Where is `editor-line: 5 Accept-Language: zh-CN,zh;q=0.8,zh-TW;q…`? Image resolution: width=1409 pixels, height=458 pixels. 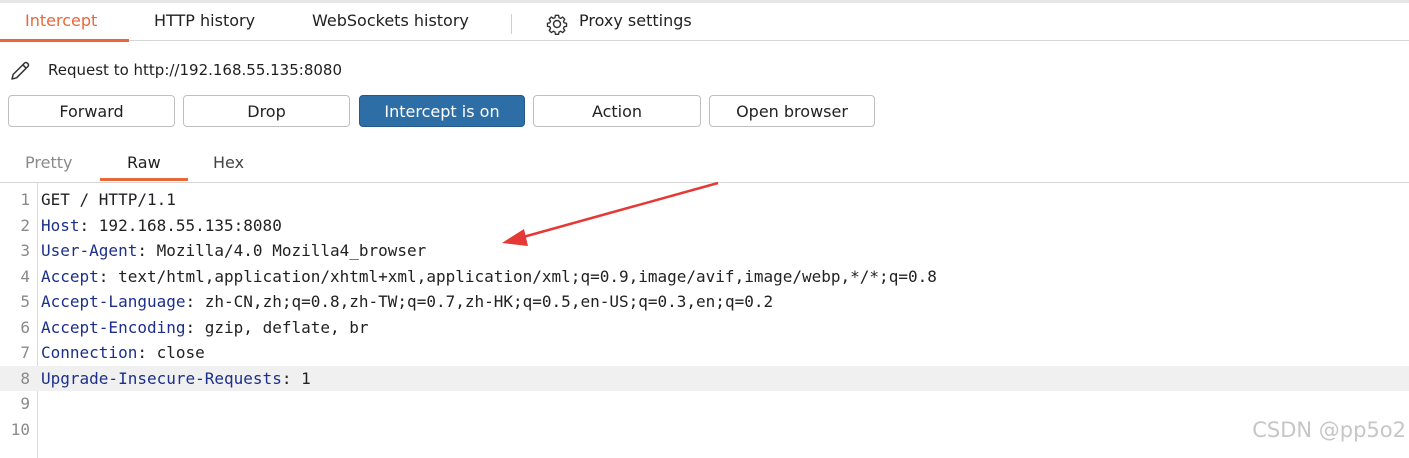 editor-line: 5 Accept-Language: zh-CN,zh;q=0.8,zh-TW;q… is located at coordinates (704, 301).